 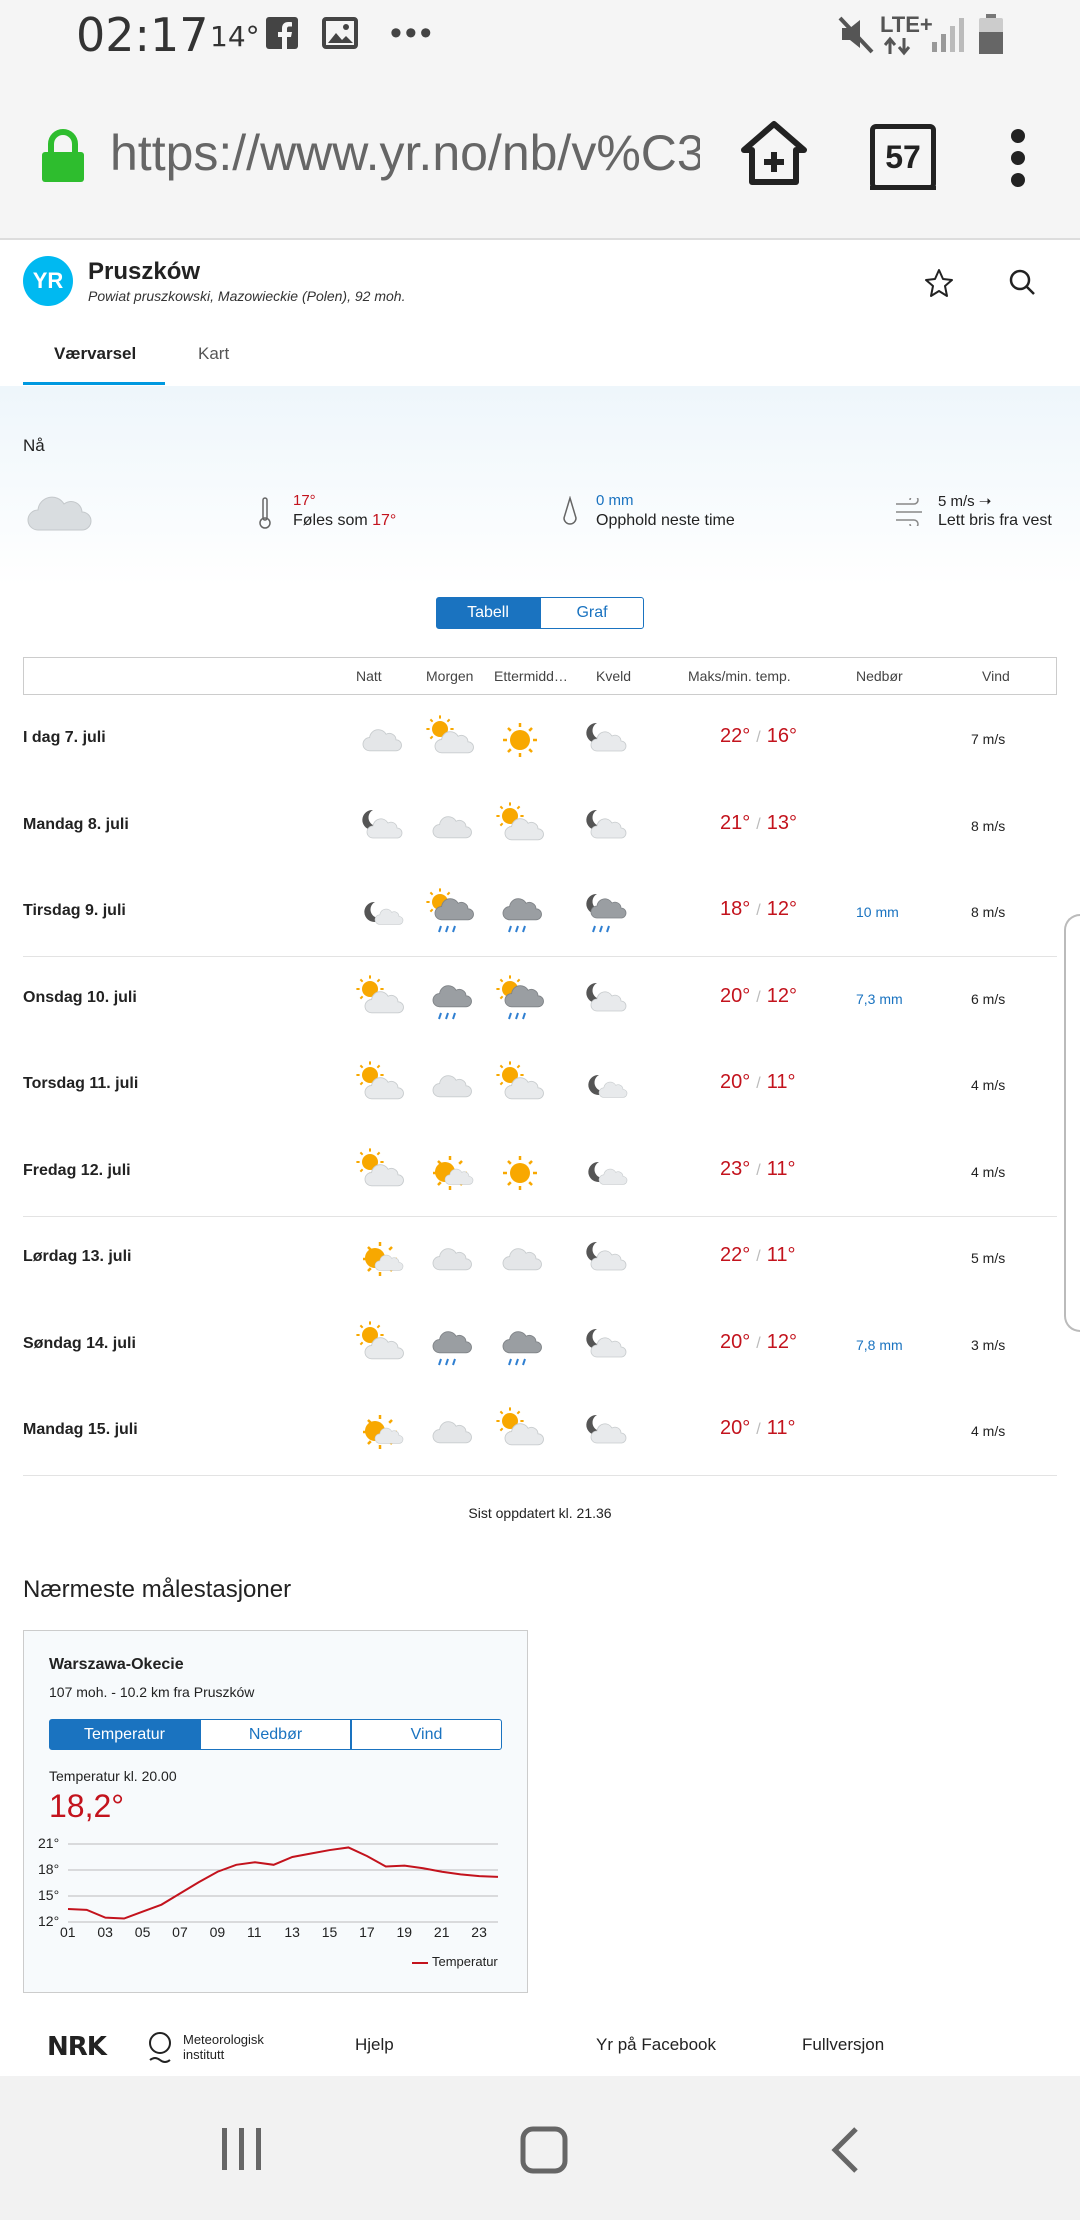 What do you see at coordinates (735, 909) in the screenshot?
I see `row-max-temp: 18°` at bounding box center [735, 909].